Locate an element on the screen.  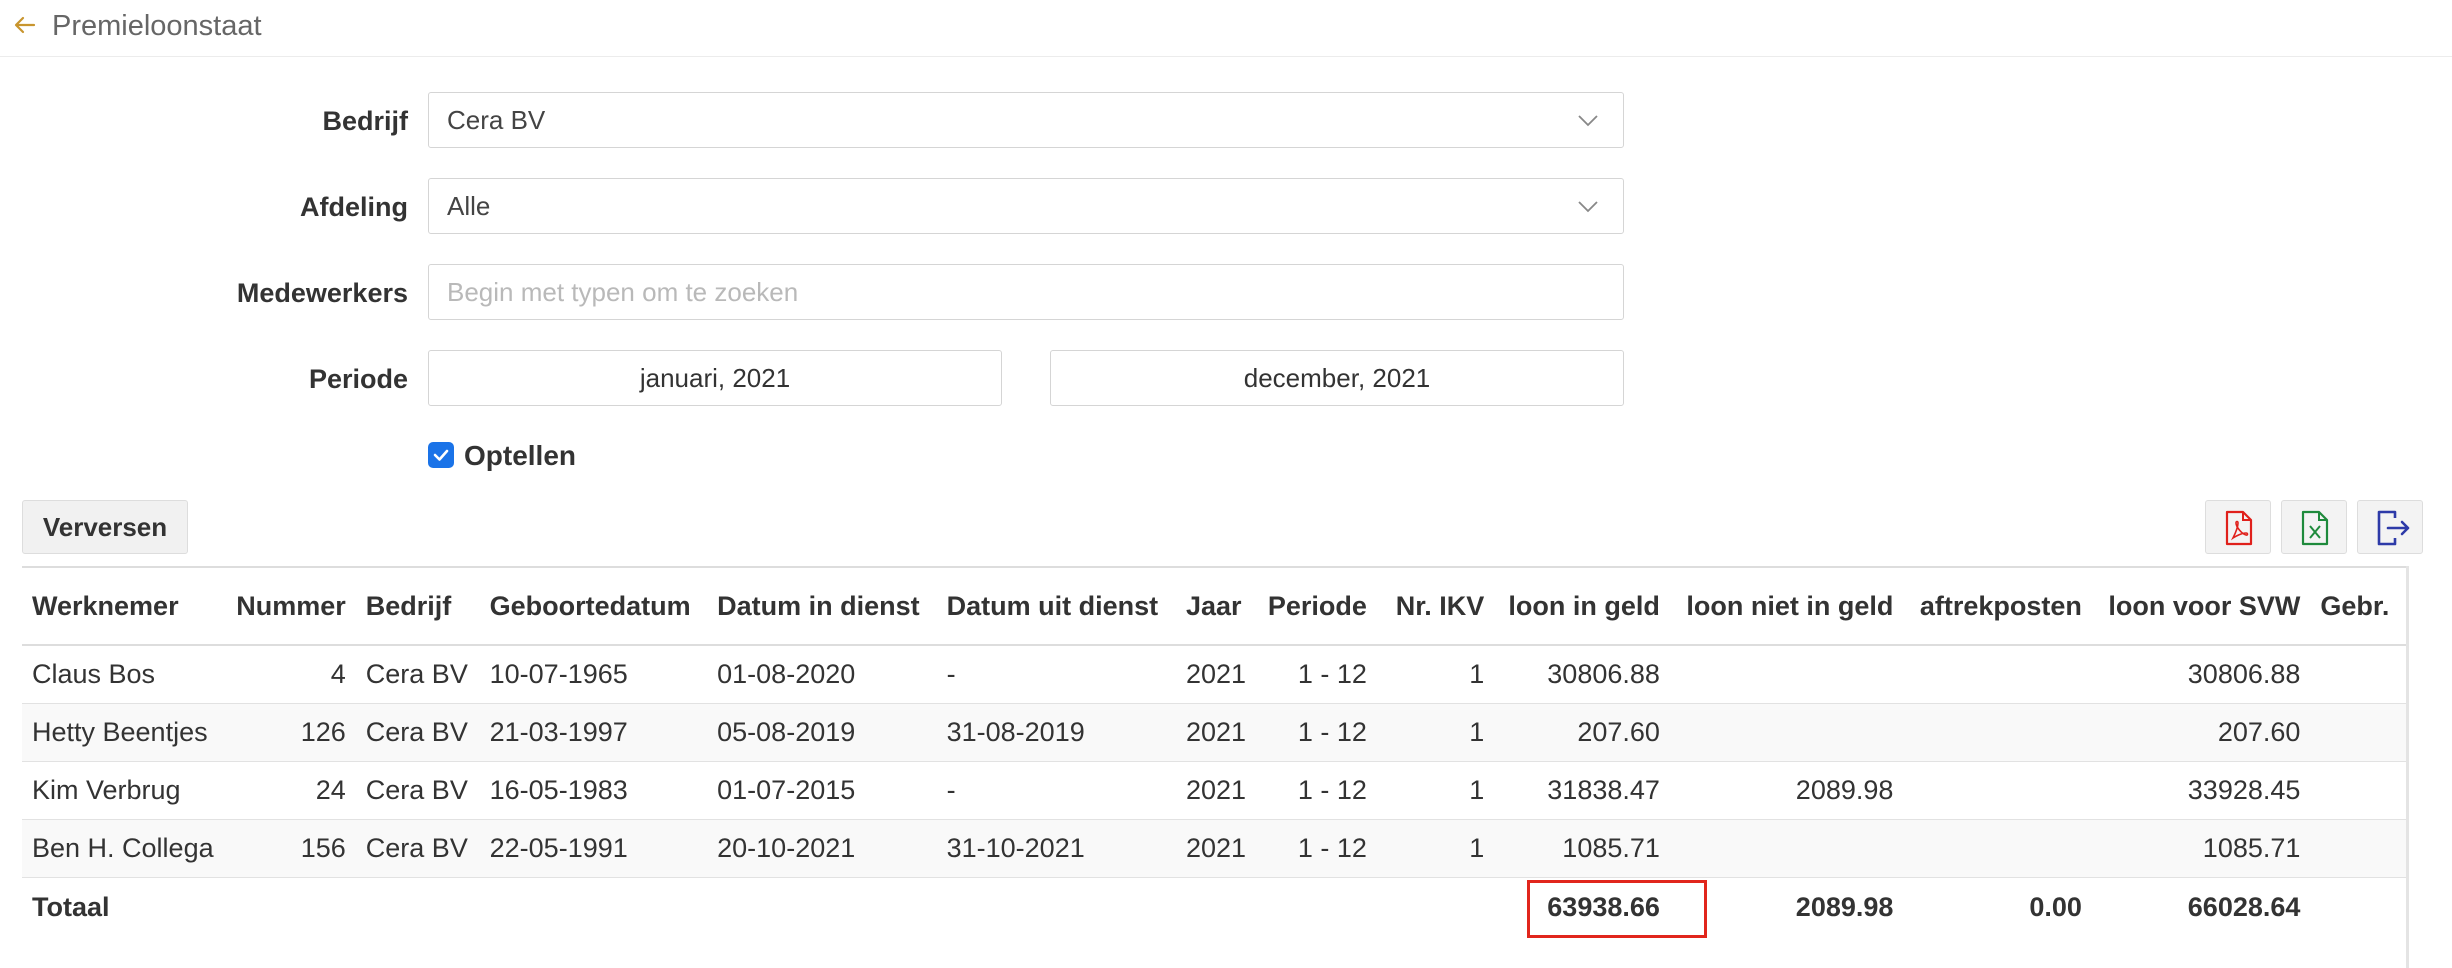
col-header-periode: Periode is located at coordinates (1317, 606).